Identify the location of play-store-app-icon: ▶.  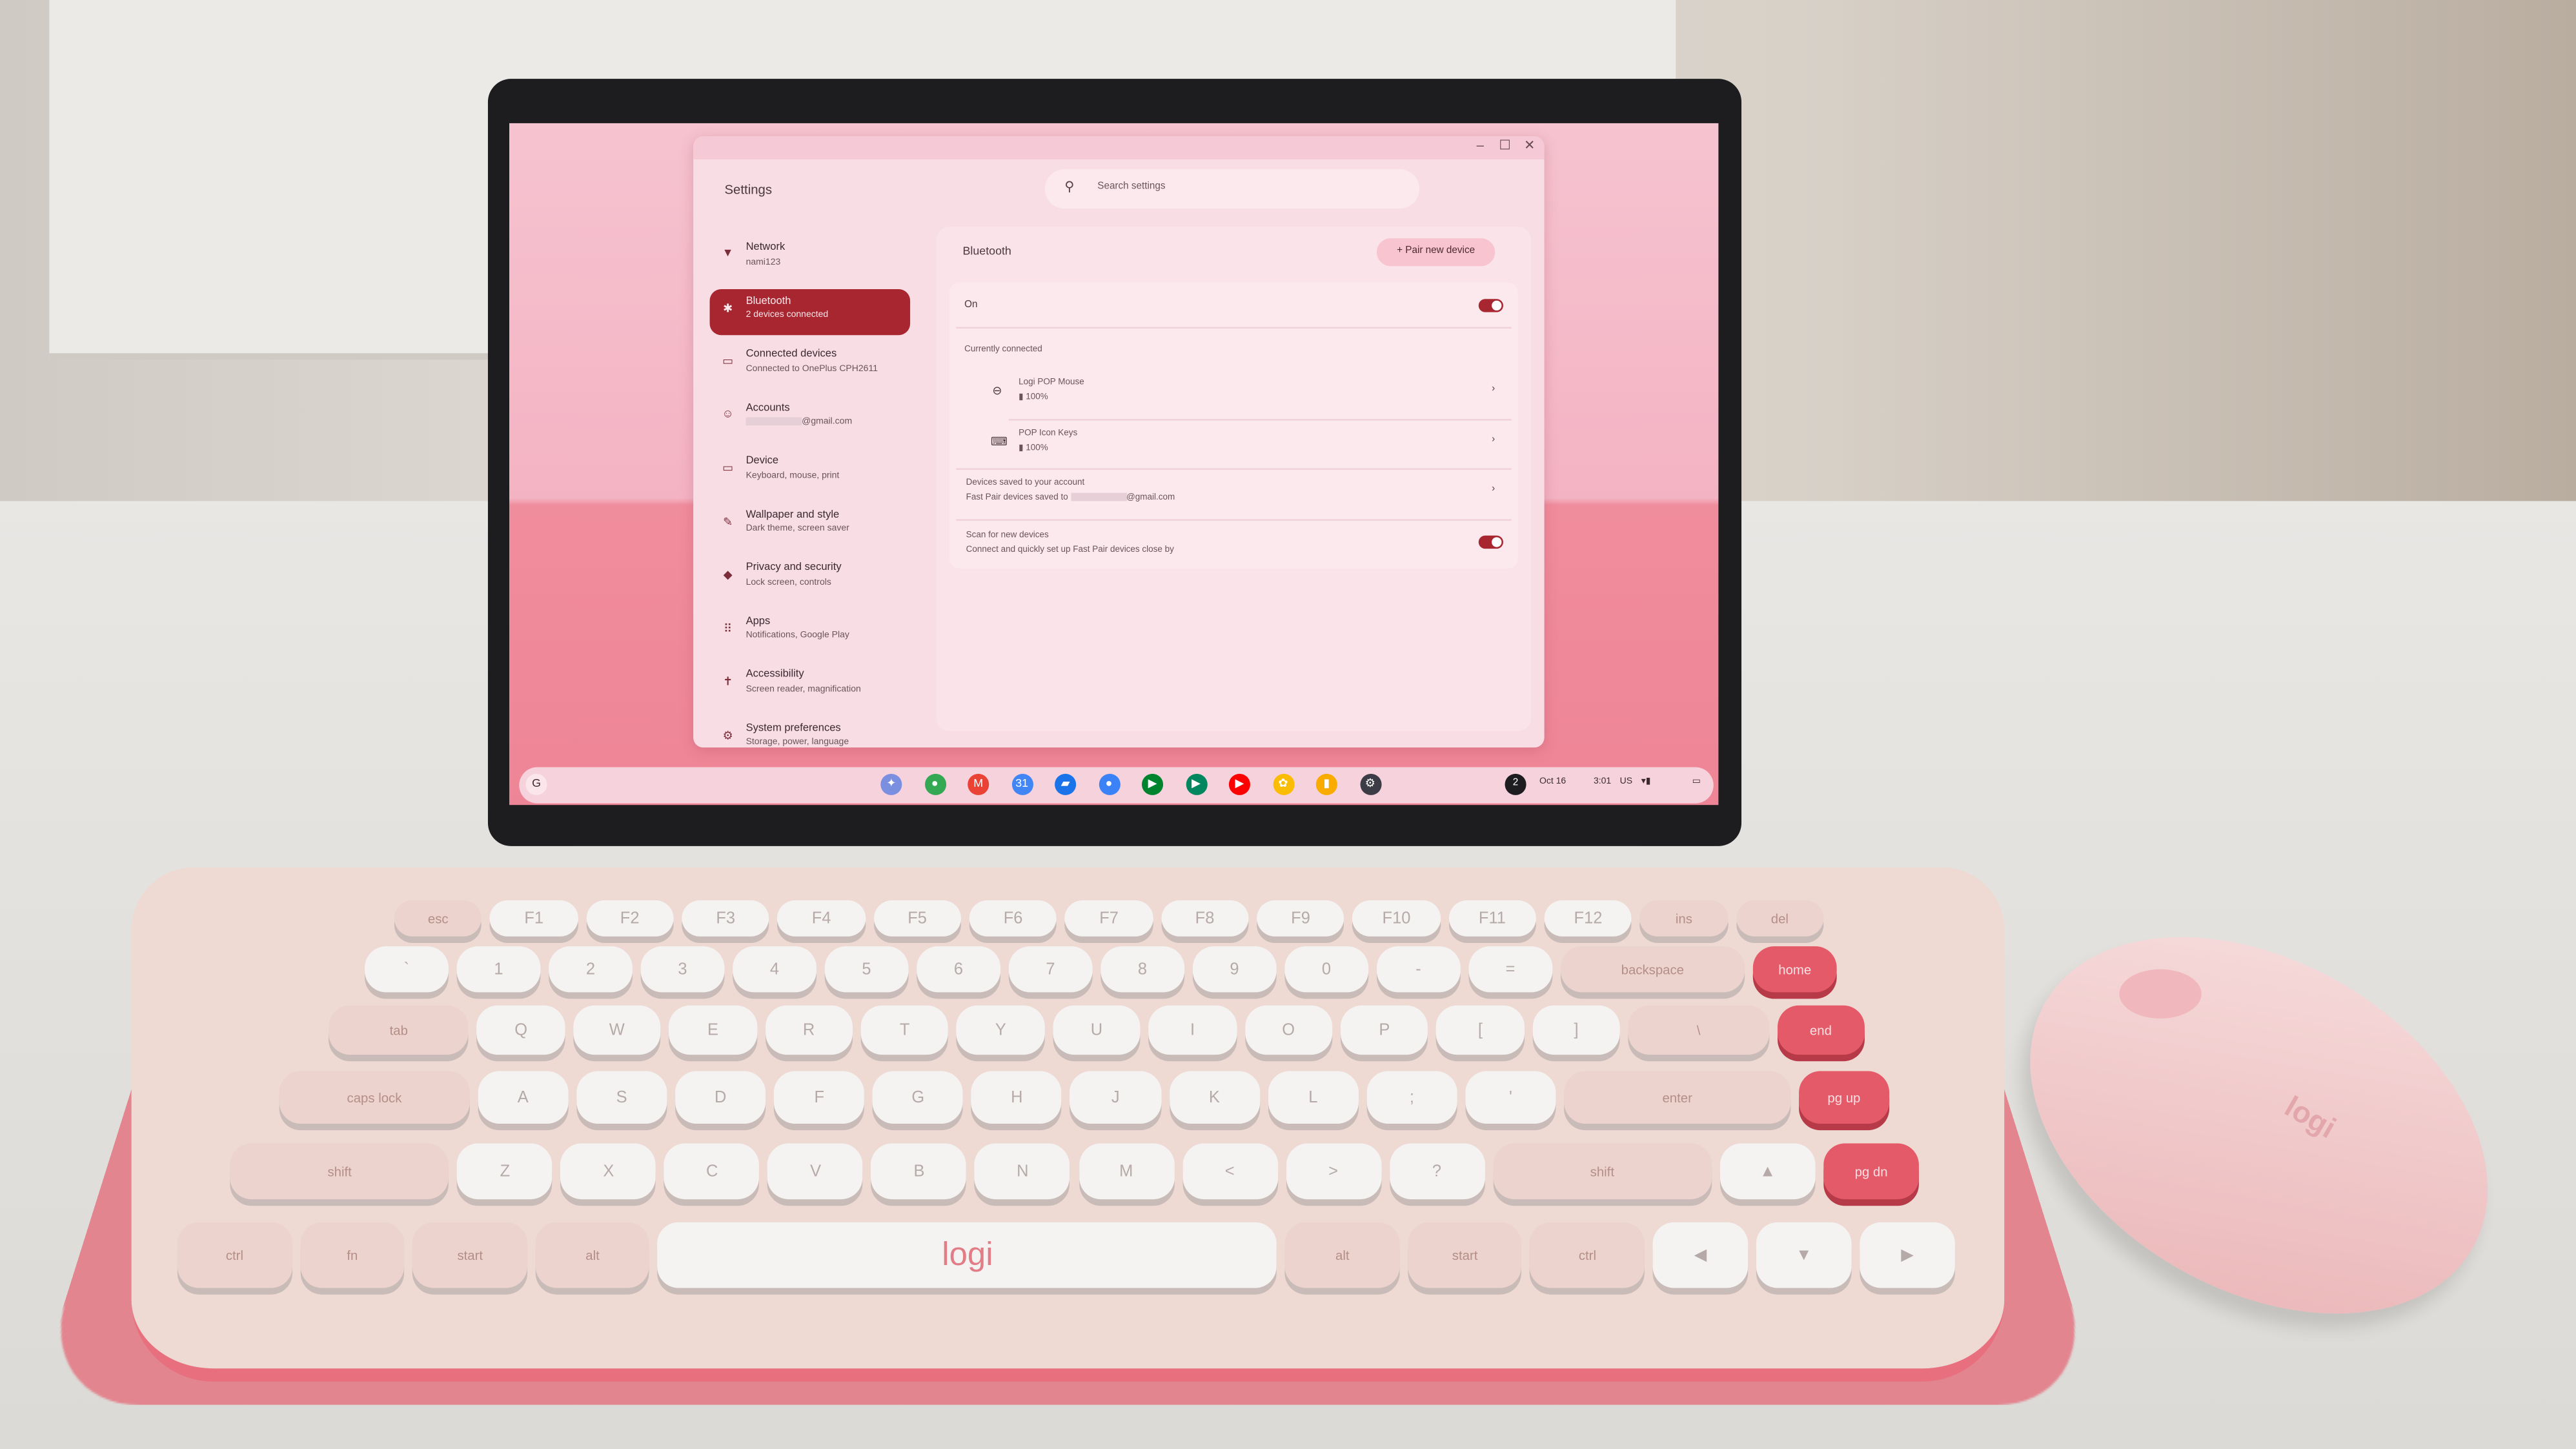
(1196, 784).